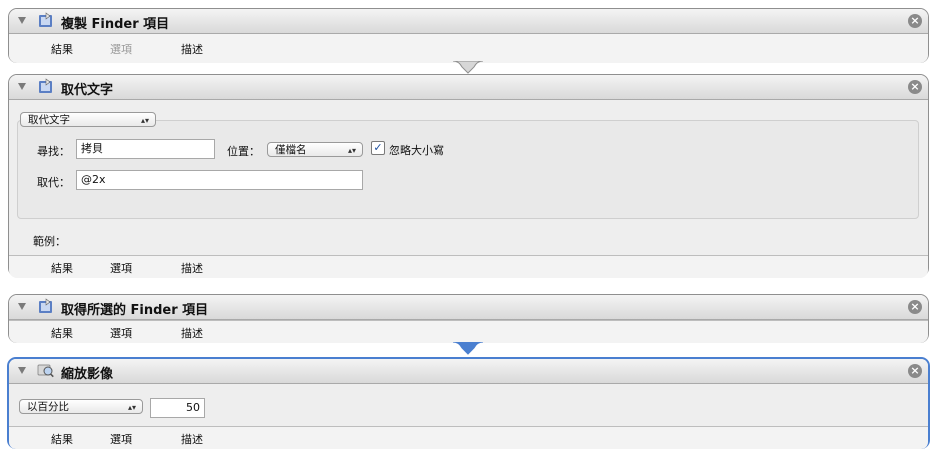  What do you see at coordinates (378, 148) in the screenshot?
I see `ignore-case-checkbox: ✓` at bounding box center [378, 148].